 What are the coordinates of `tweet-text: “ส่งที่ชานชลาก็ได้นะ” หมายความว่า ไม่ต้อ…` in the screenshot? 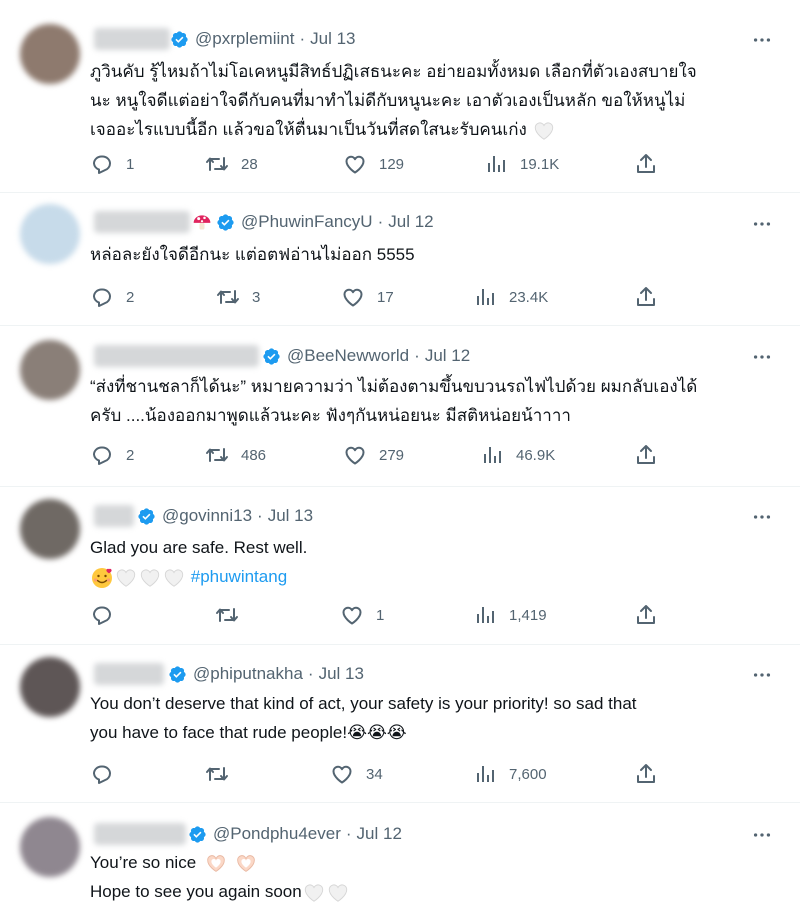 It's located at (435, 401).